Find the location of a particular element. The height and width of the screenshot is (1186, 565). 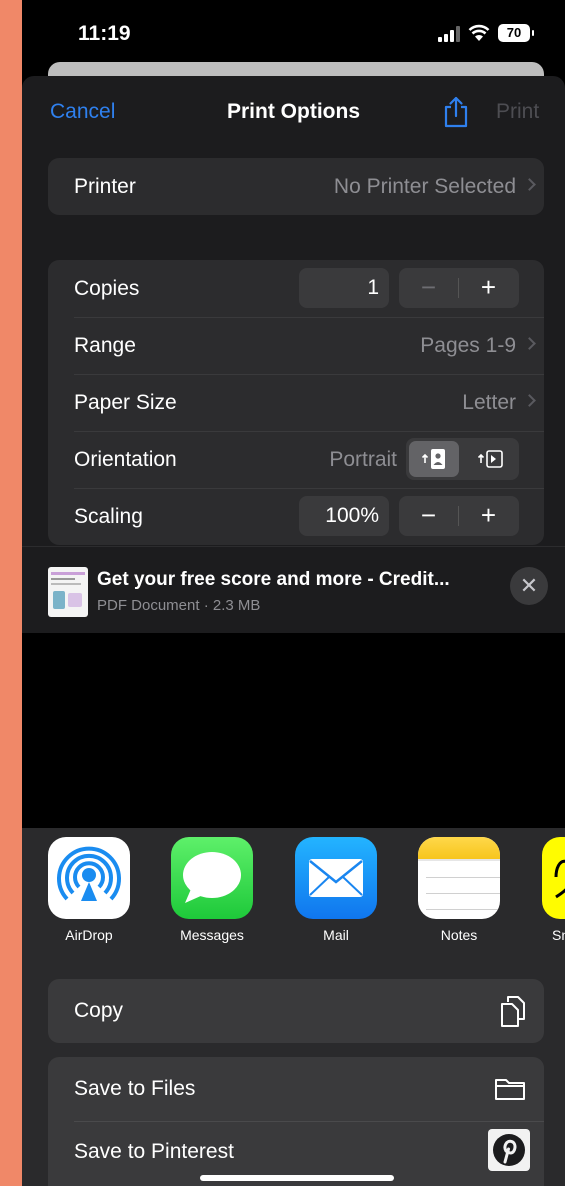

save-to-pinterest-label: Save to Pinterest is located at coordinates (154, 1151).